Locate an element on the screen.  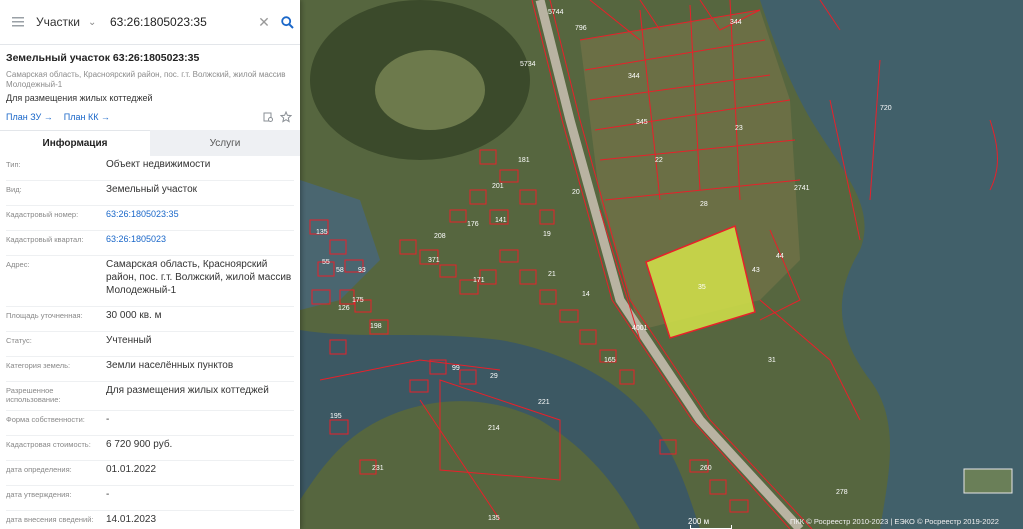
plan-zu-link: План ЗУ → is located at coordinates (29, 117).